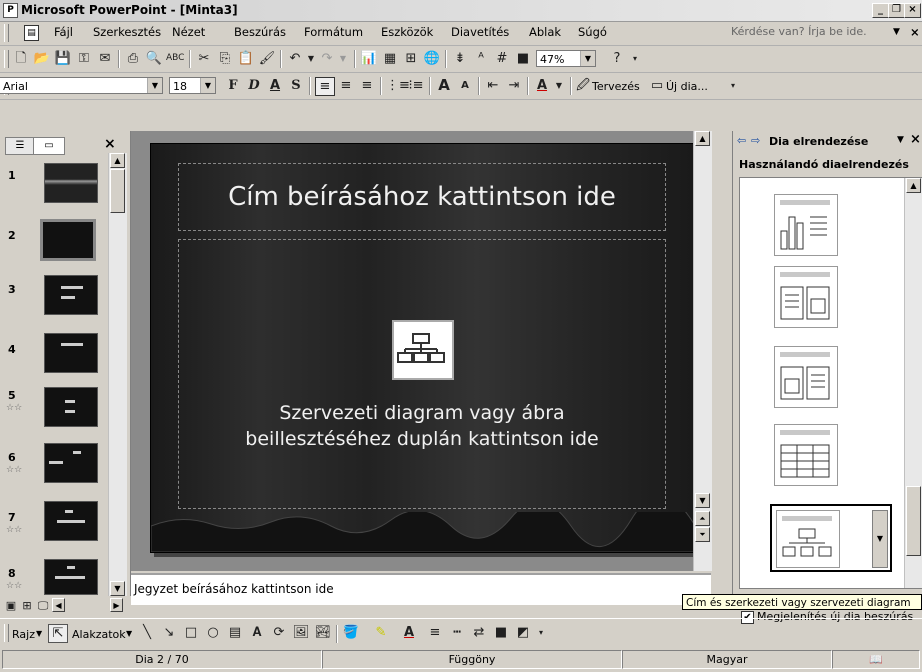 The width and height of the screenshot is (922, 672). I want to click on spelling-icon: ABC, so click(175, 58).